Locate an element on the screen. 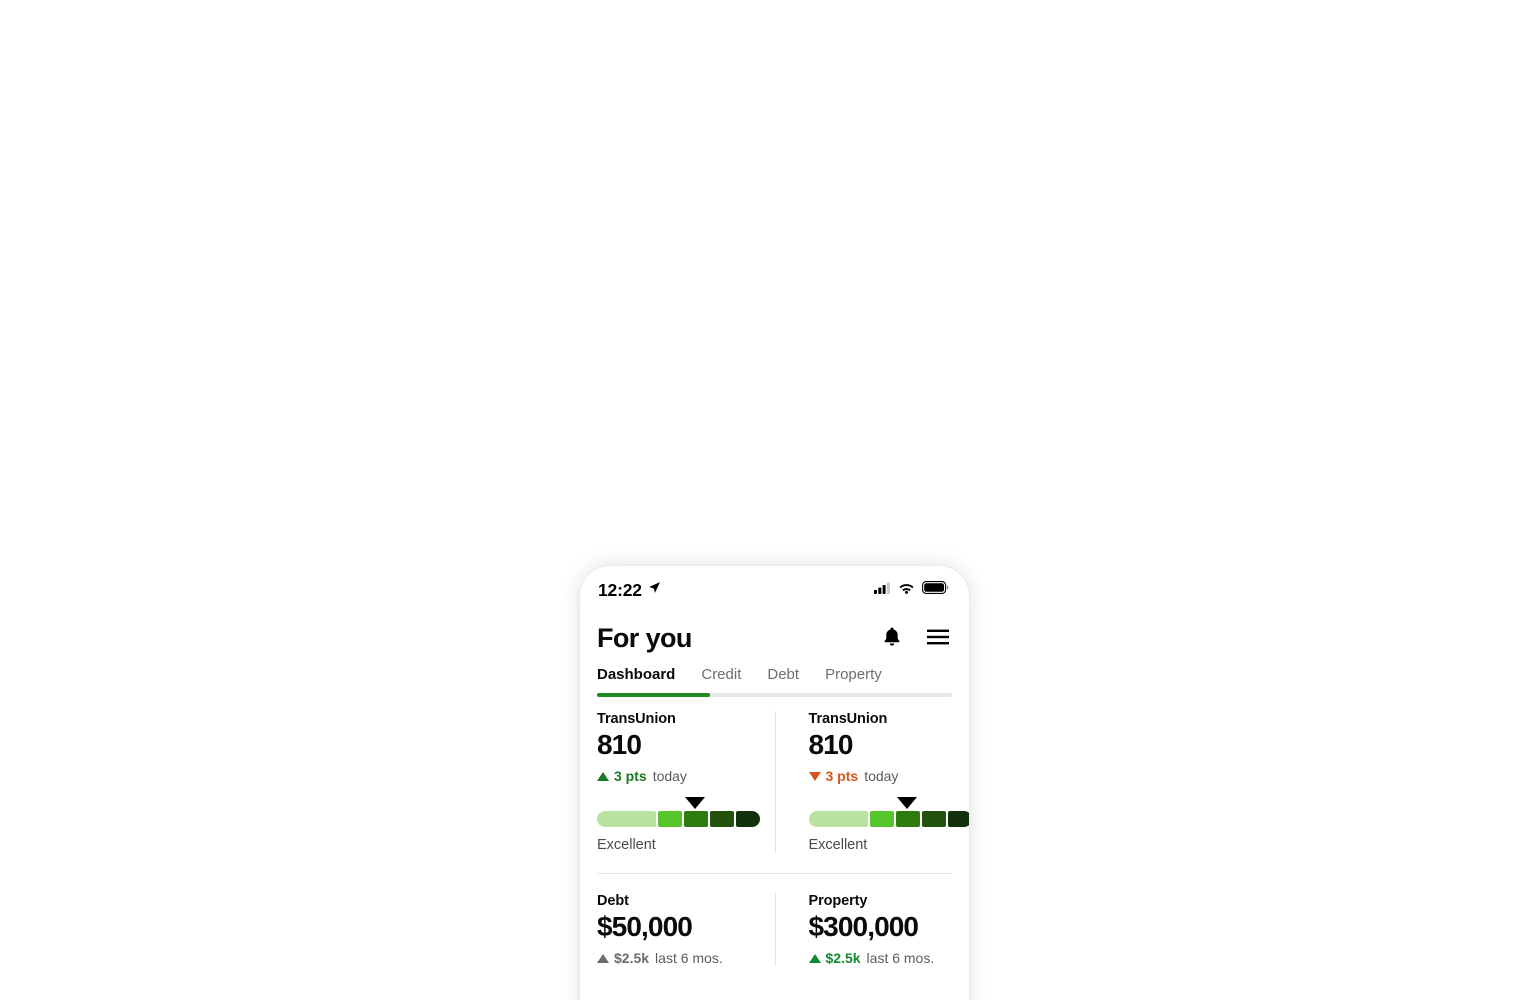 The width and height of the screenshot is (1534, 1000). notifications-button is located at coordinates (892, 638).